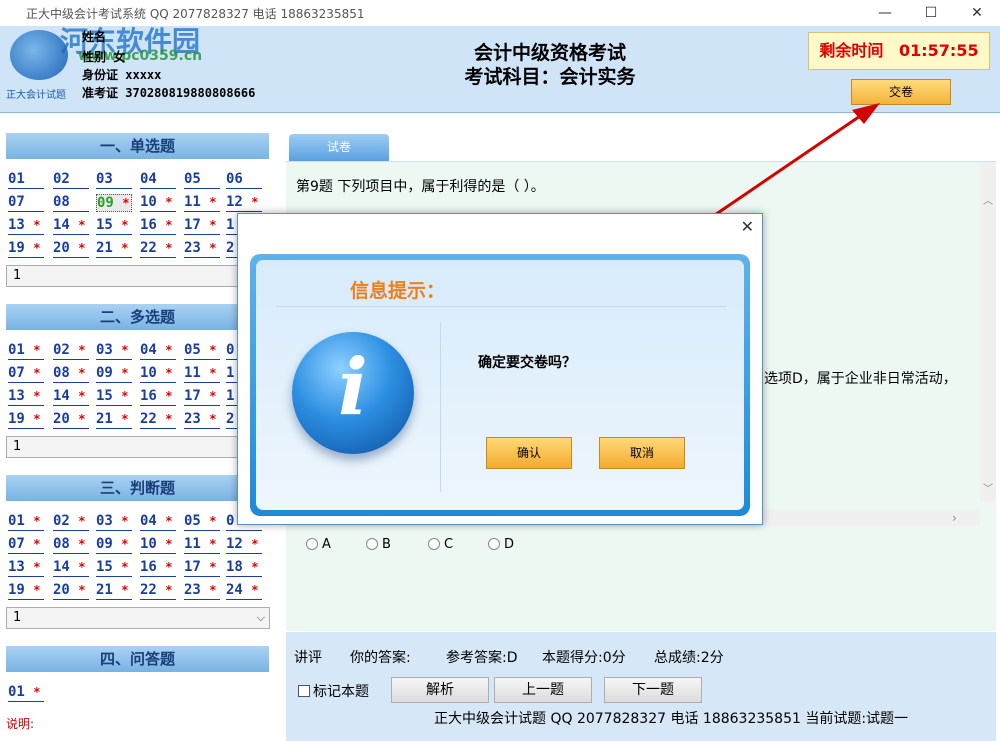 This screenshot has height=741, width=1000. I want to click on info-icon: i, so click(353, 393).